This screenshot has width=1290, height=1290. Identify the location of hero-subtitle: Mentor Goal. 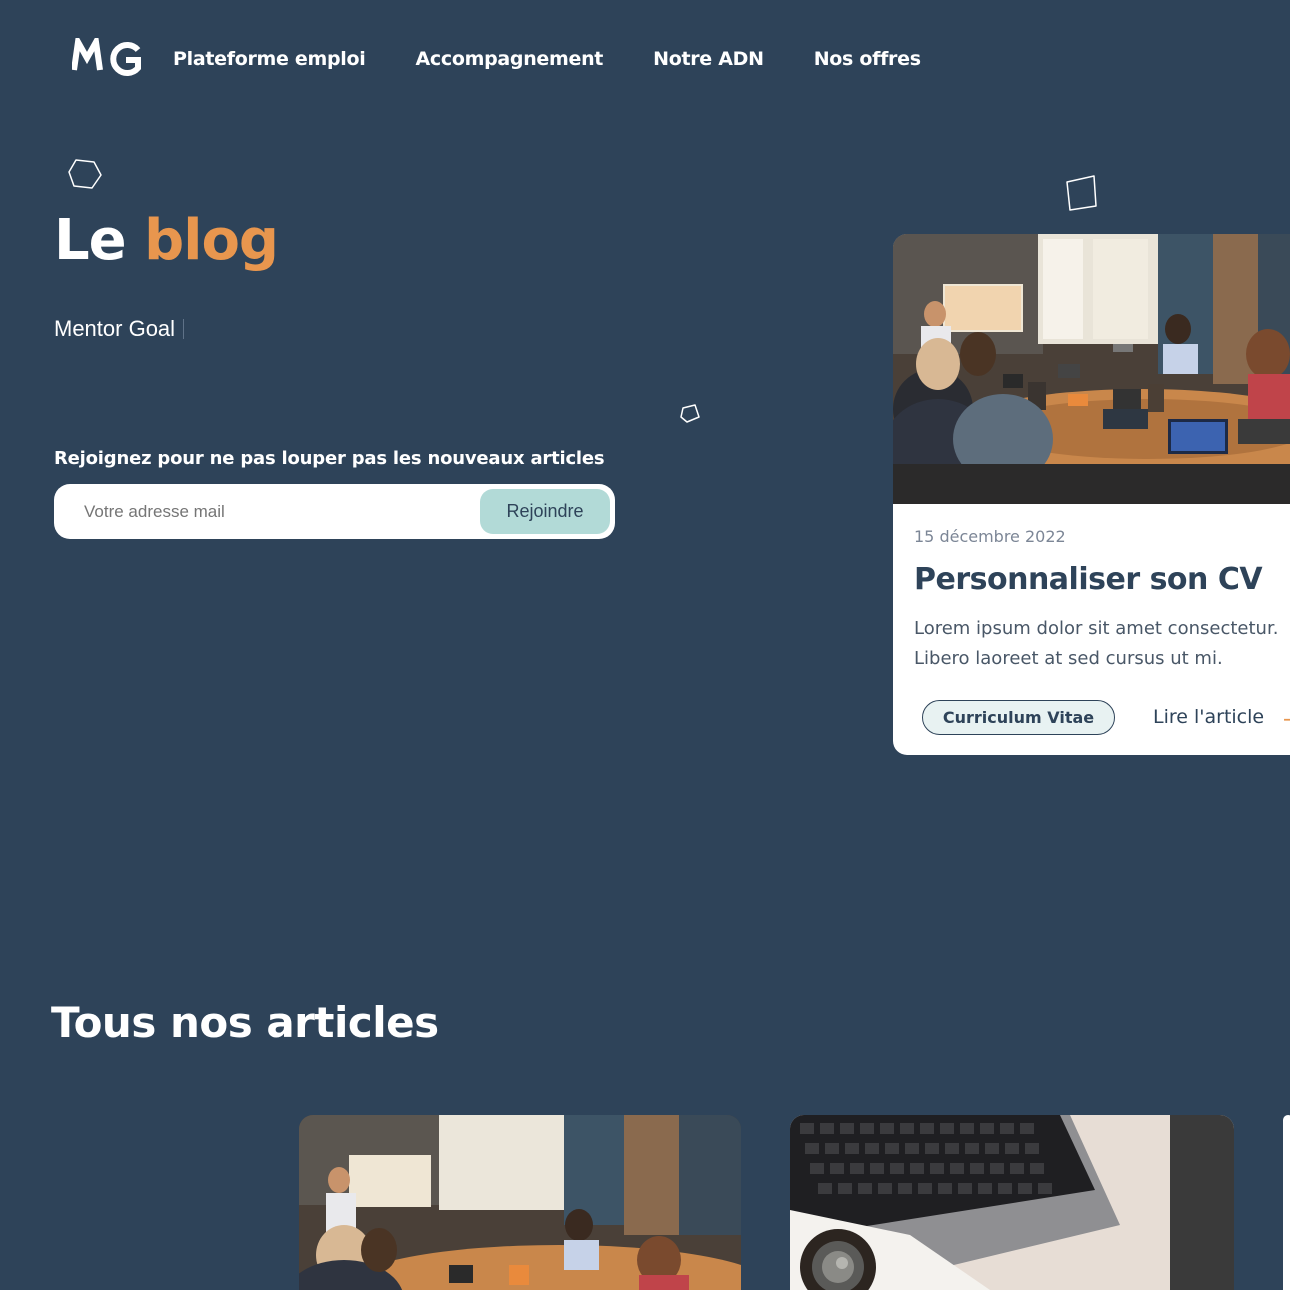
(119, 329).